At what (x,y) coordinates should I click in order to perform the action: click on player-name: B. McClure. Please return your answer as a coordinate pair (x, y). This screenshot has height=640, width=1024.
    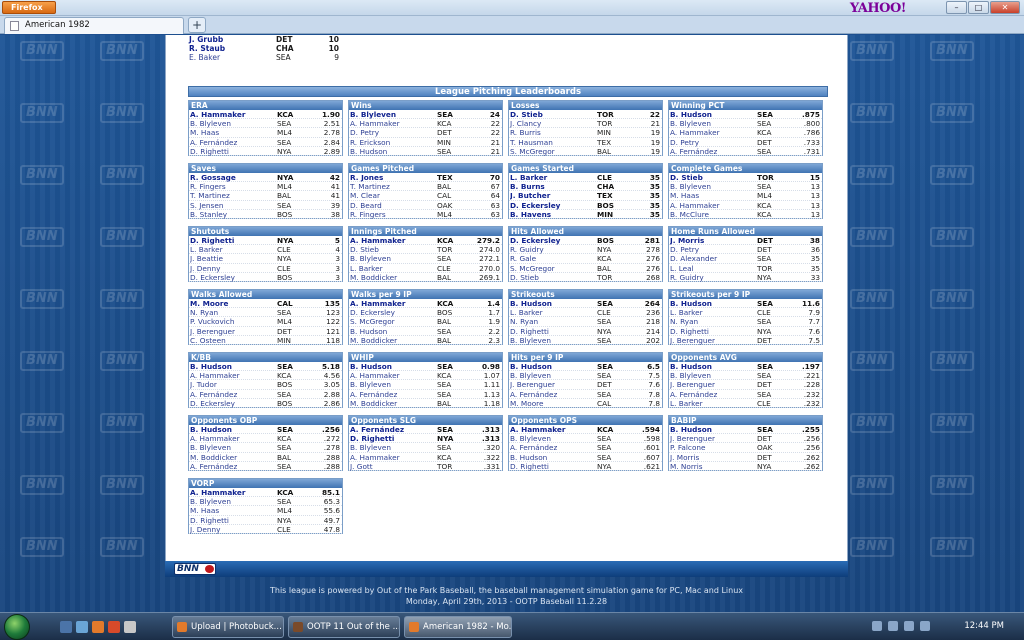
    Looking at the image, I should click on (713, 214).